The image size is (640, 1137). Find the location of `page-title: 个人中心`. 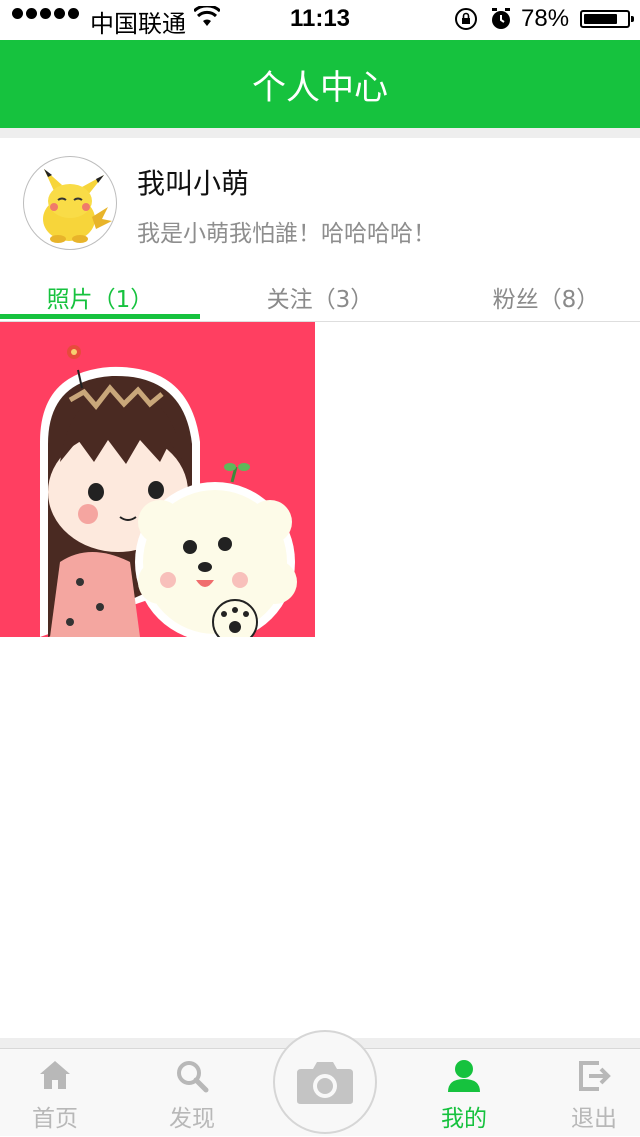

page-title: 个人中心 is located at coordinates (320, 87).